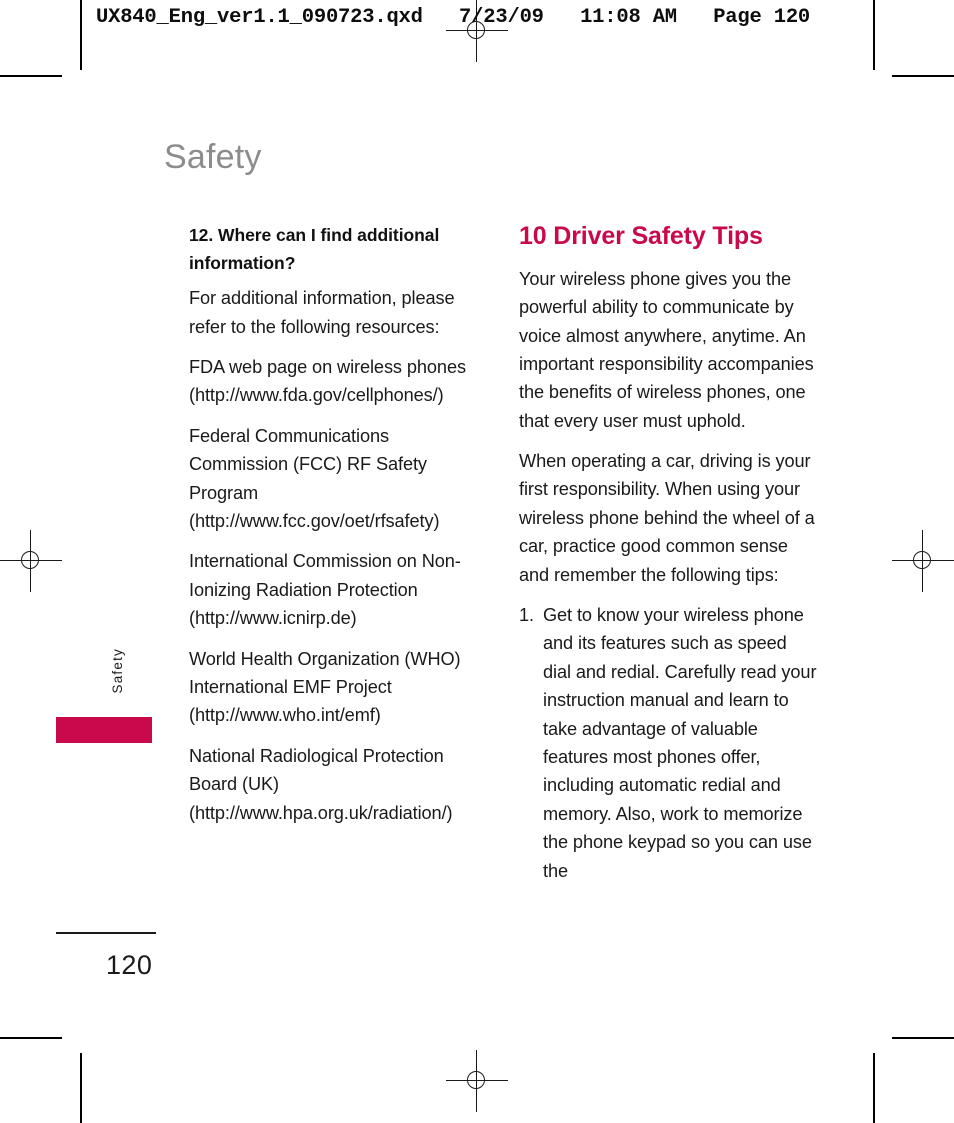 Image resolution: width=954 pixels, height=1123 pixels. What do you see at coordinates (31, 1038) in the screenshot?
I see `crop-line-bottom-left-horizontal` at bounding box center [31, 1038].